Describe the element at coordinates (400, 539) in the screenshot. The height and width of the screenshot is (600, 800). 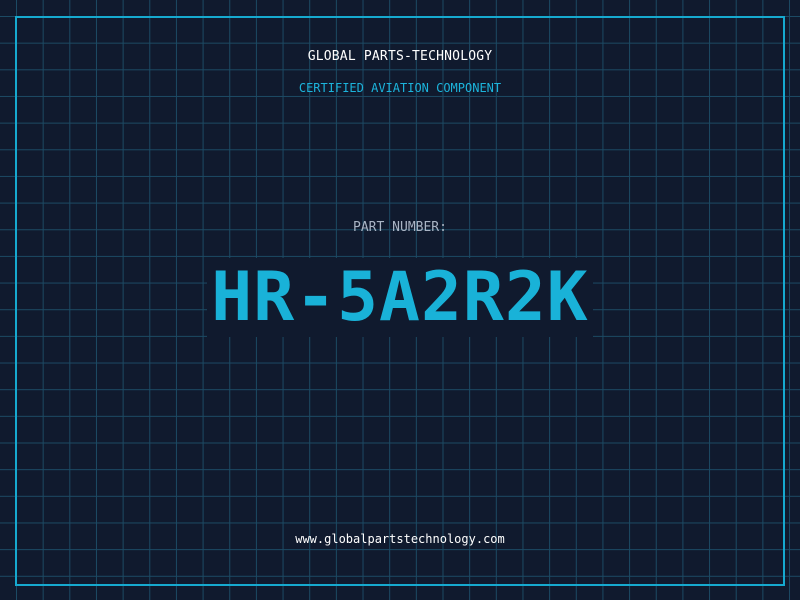
I see `website-url: www.globalpartstechnology.com` at that location.